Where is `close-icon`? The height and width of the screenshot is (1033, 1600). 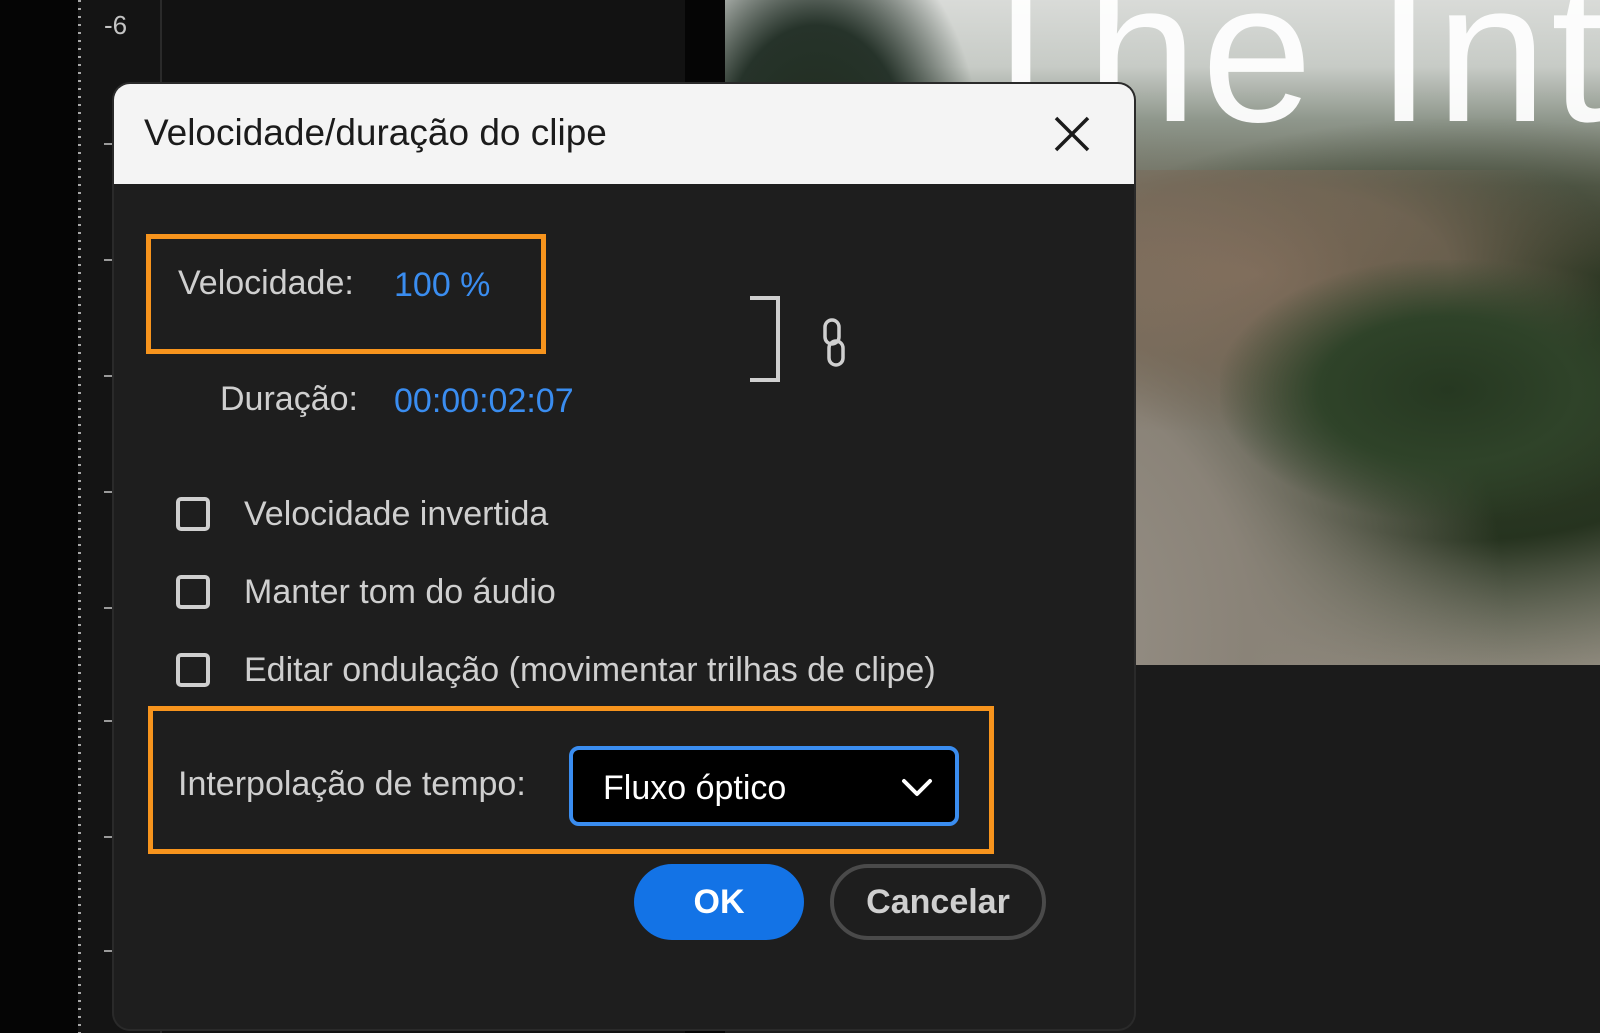
close-icon is located at coordinates (1072, 134).